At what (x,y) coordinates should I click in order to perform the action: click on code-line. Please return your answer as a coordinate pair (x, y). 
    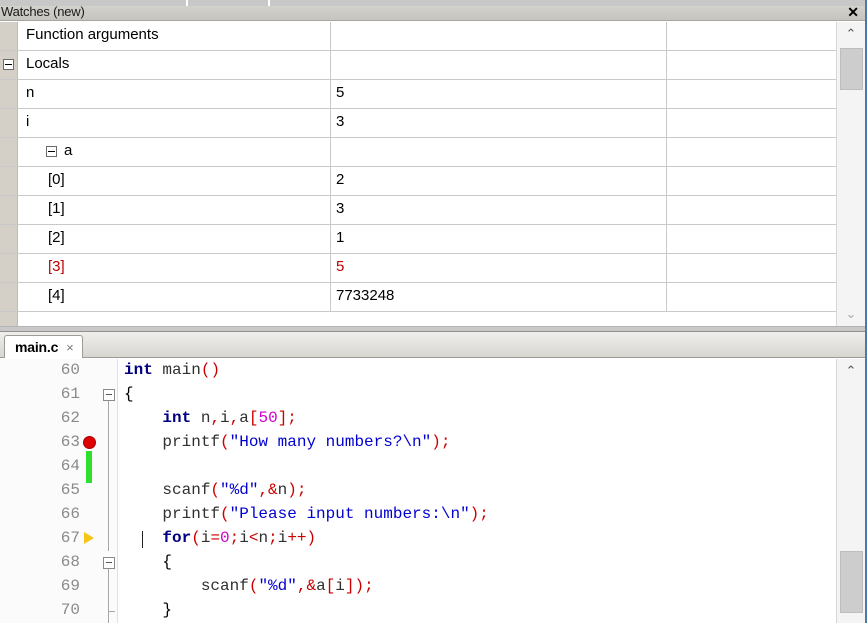
    Looking at the image, I should click on (477, 467).